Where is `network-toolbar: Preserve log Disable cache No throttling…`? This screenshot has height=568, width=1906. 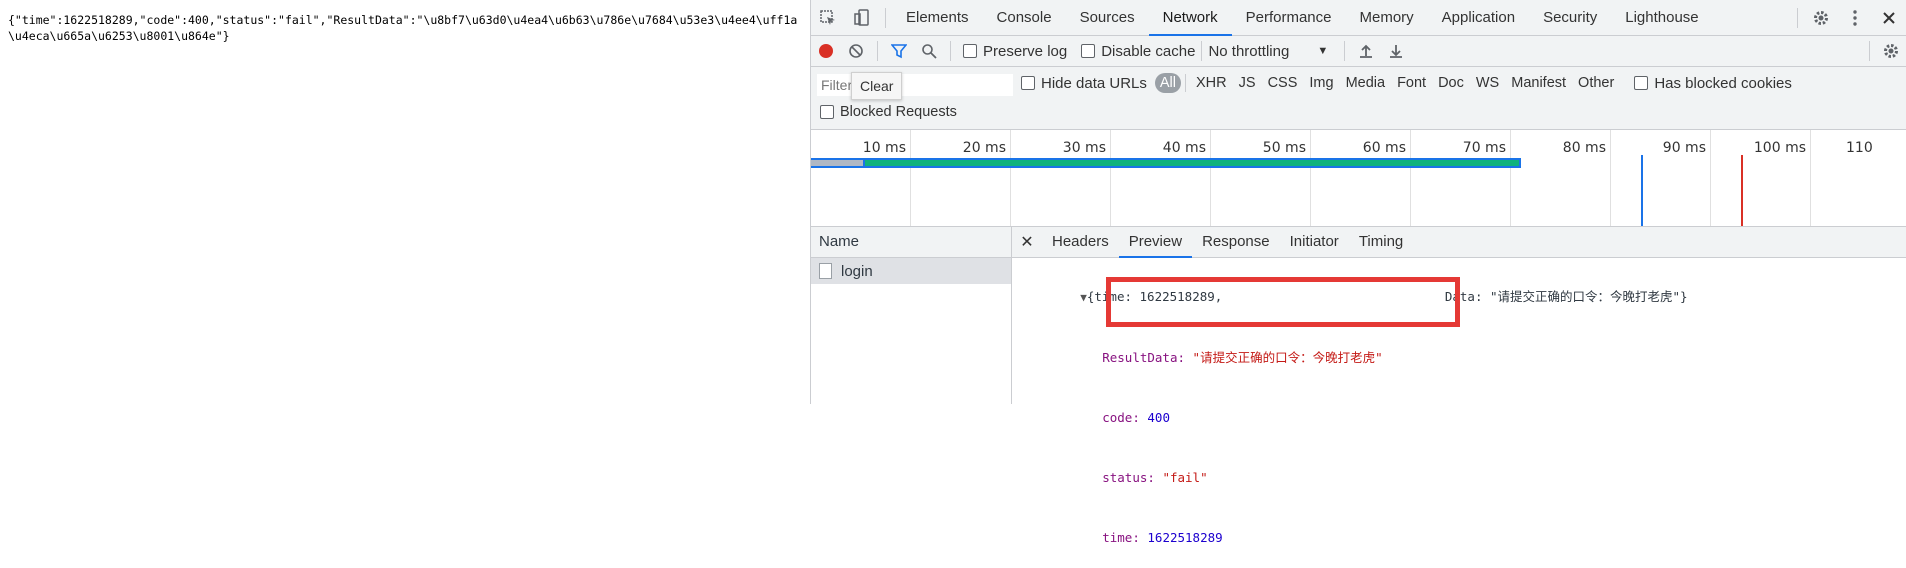 network-toolbar: Preserve log Disable cache No throttling… is located at coordinates (1358, 51).